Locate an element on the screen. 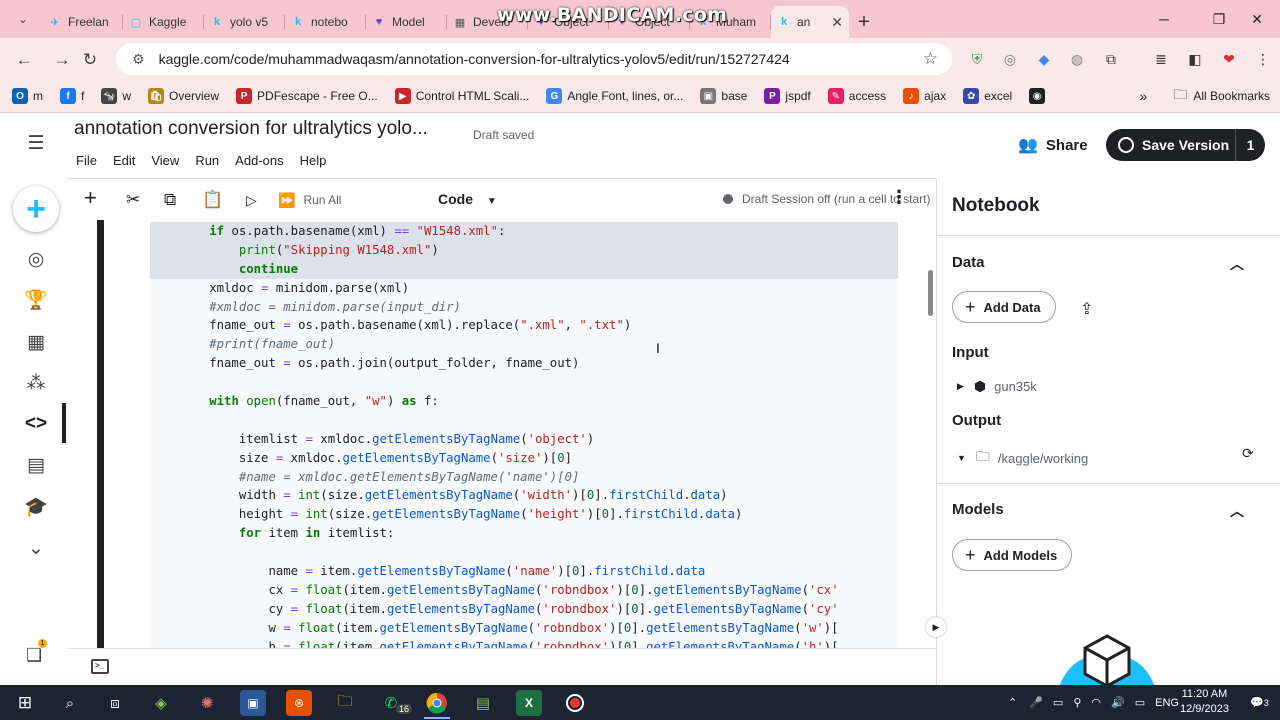 The height and width of the screenshot is (720, 1280). browser-tab: k an ✕ is located at coordinates (810, 22).